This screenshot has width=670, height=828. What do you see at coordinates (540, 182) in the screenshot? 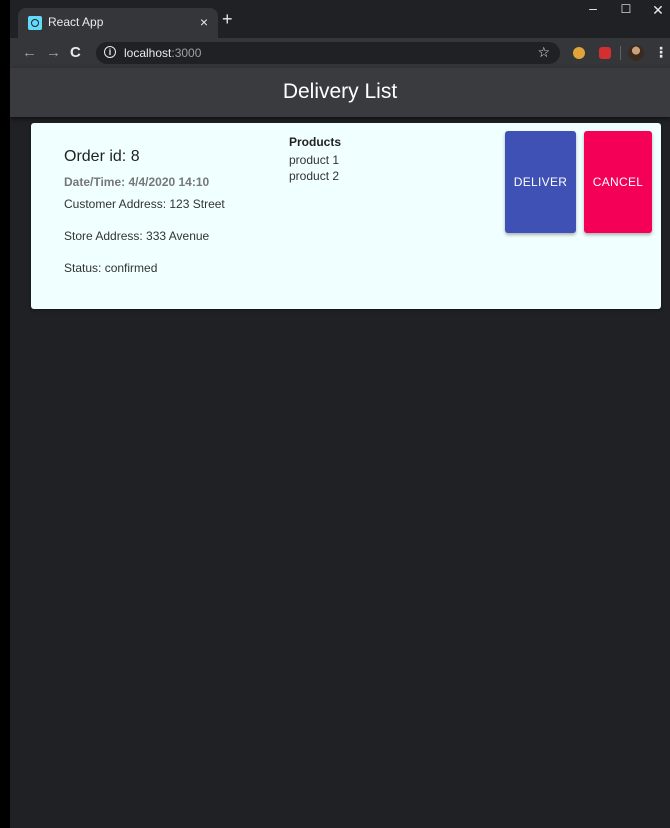
I see `deliver-button: DELIVER` at bounding box center [540, 182].